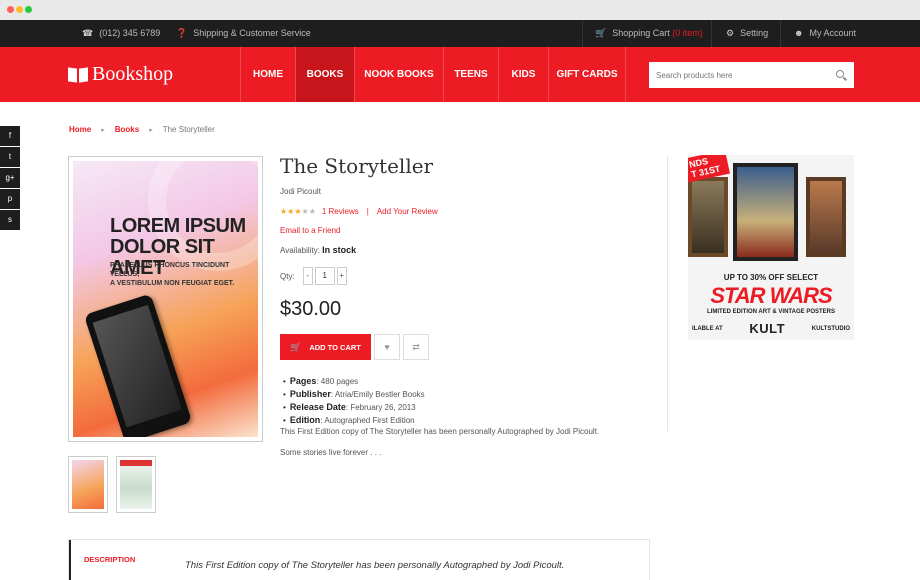  I want to click on question-circle-icon: ❓, so click(182, 33).